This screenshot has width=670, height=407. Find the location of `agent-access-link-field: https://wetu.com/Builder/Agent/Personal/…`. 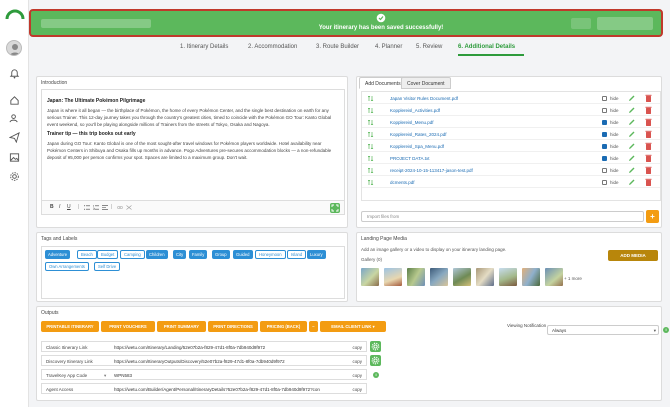

agent-access-link-field: https://wetu.com/Builder/Agent/Personal/… is located at coordinates (228, 389).